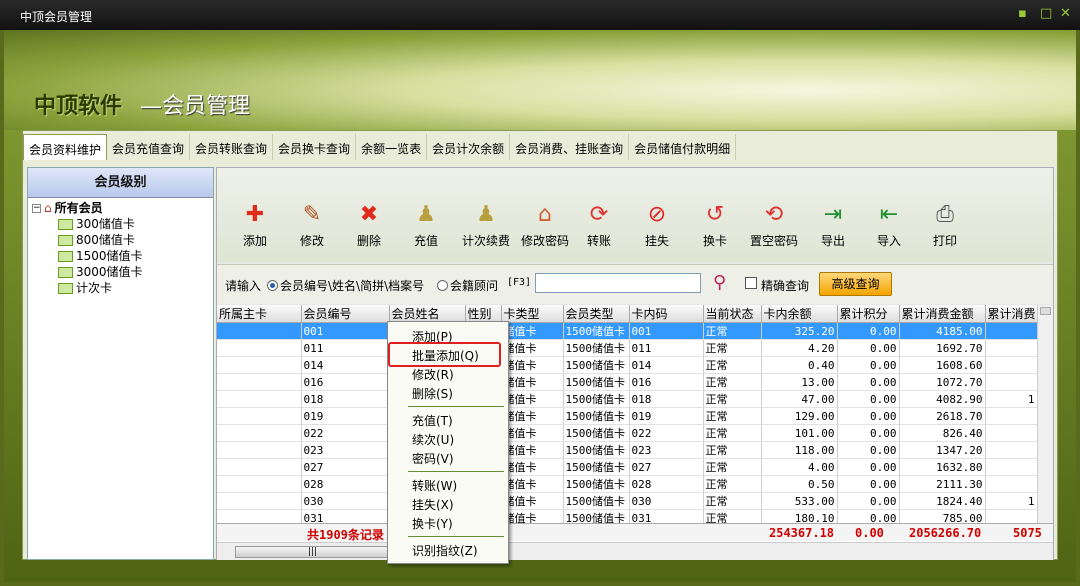 This screenshot has width=1080, height=586. I want to click on table-row: 028 储值卡 1500储值卡 028 正常 0.50 0.00 2111.30, so click(627, 484).